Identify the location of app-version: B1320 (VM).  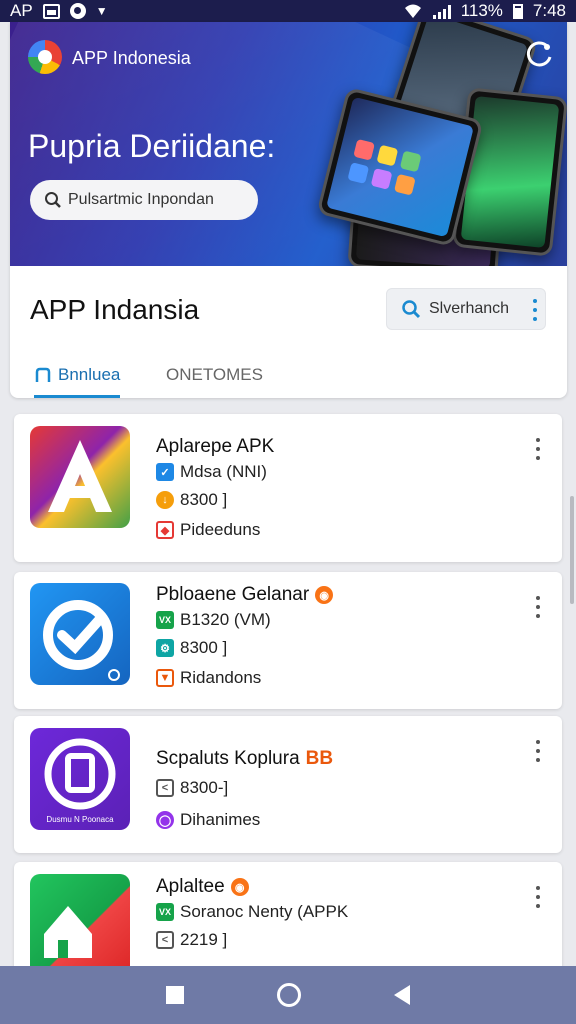
(225, 619).